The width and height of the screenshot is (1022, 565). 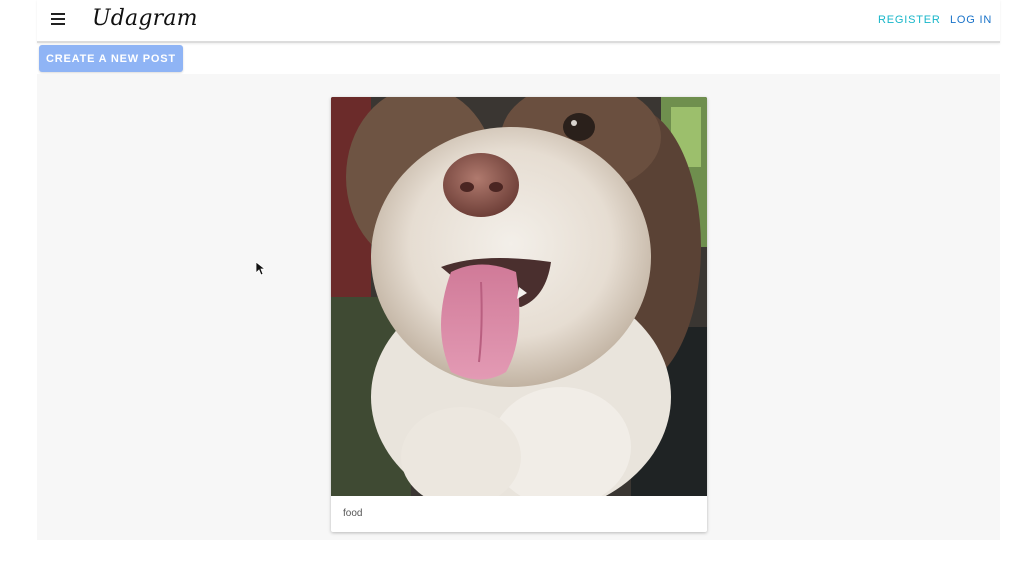 I want to click on login-link: LOG IN, so click(x=971, y=20).